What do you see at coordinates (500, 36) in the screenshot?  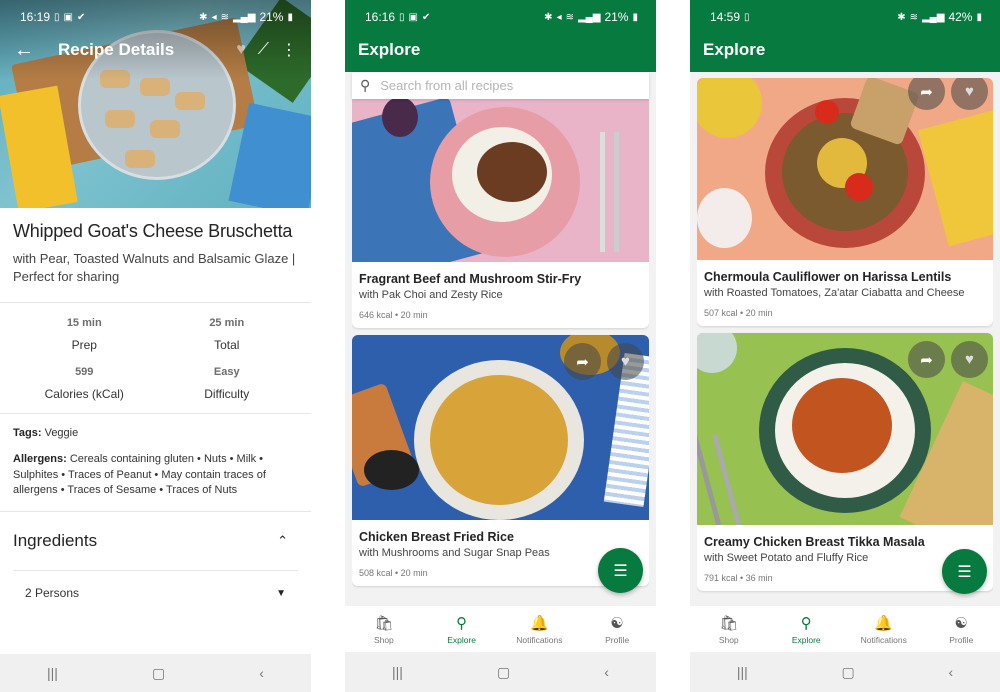 I see `app-bar: 16:16 ▯ ▣ ✔ ✱ ◂ ≋ ▂▄▆ 21% ▮ Explore` at bounding box center [500, 36].